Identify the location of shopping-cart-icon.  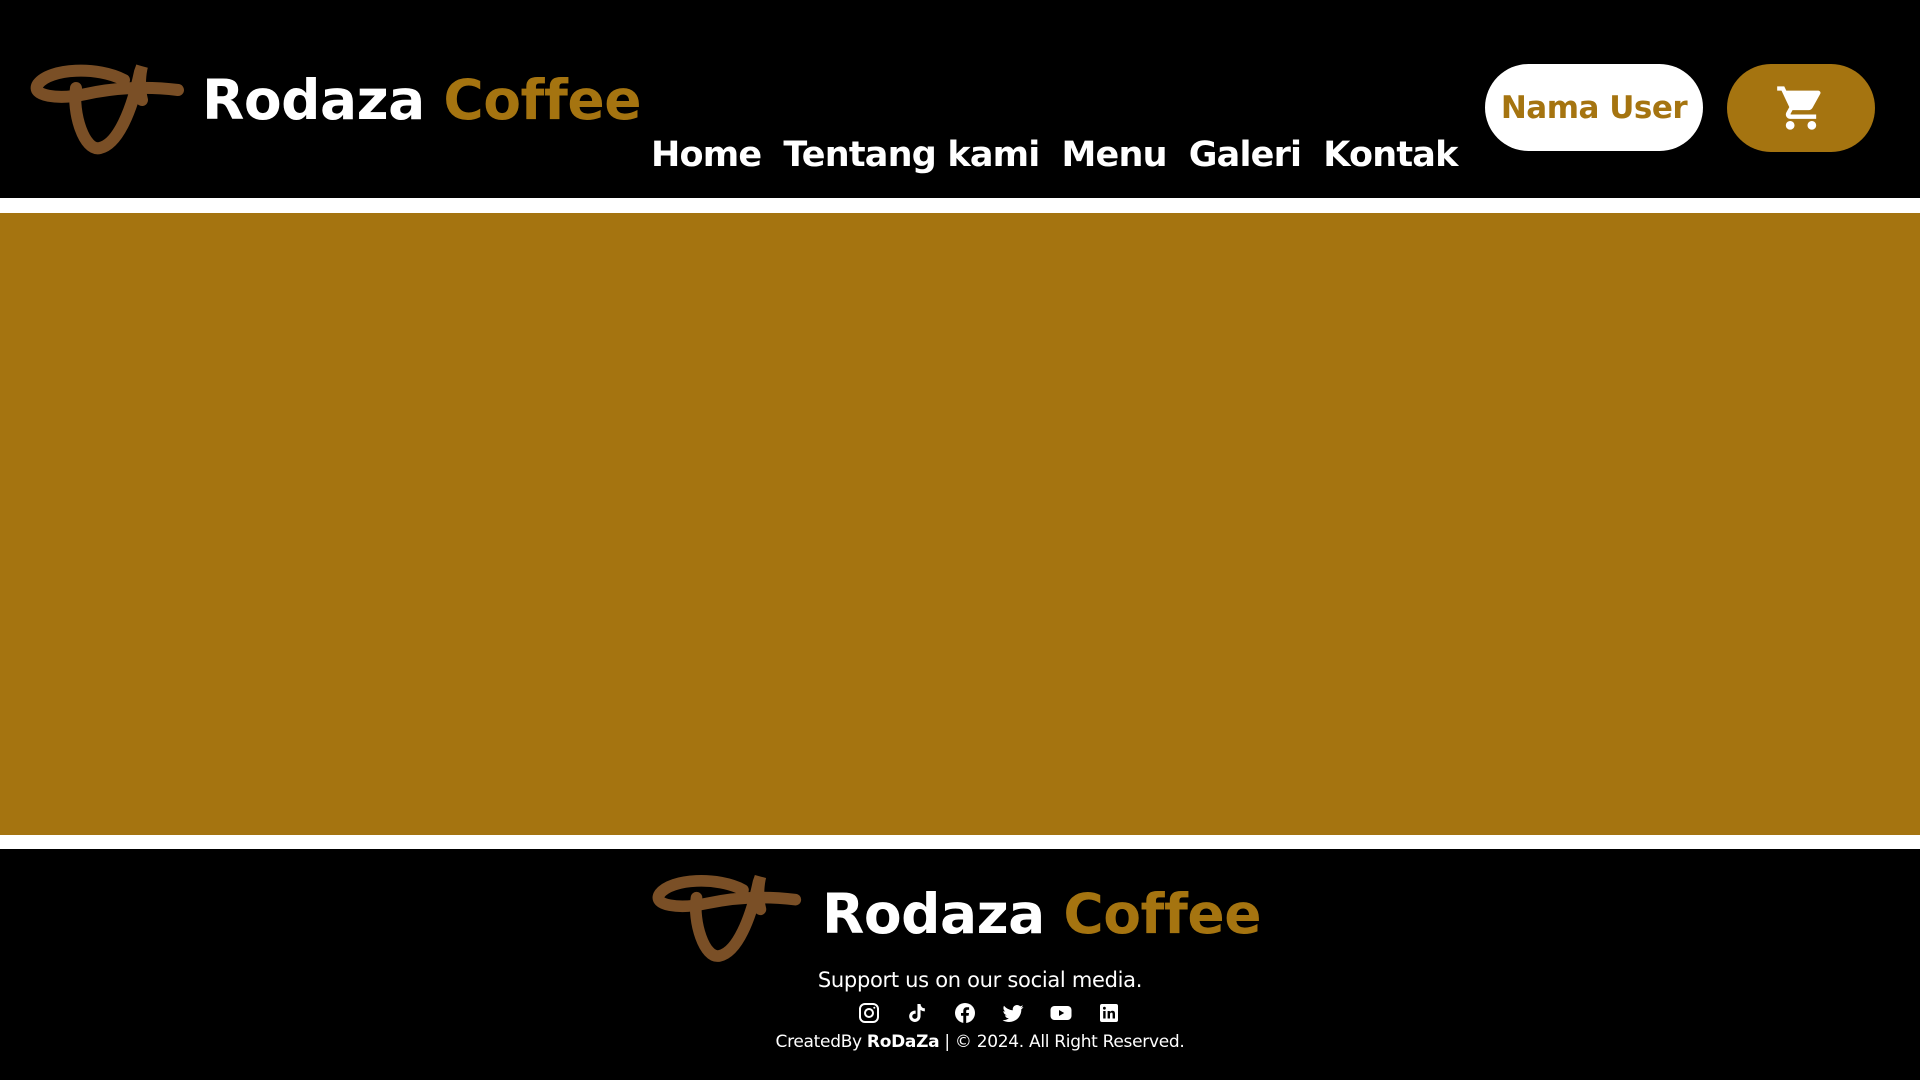
(1799, 108).